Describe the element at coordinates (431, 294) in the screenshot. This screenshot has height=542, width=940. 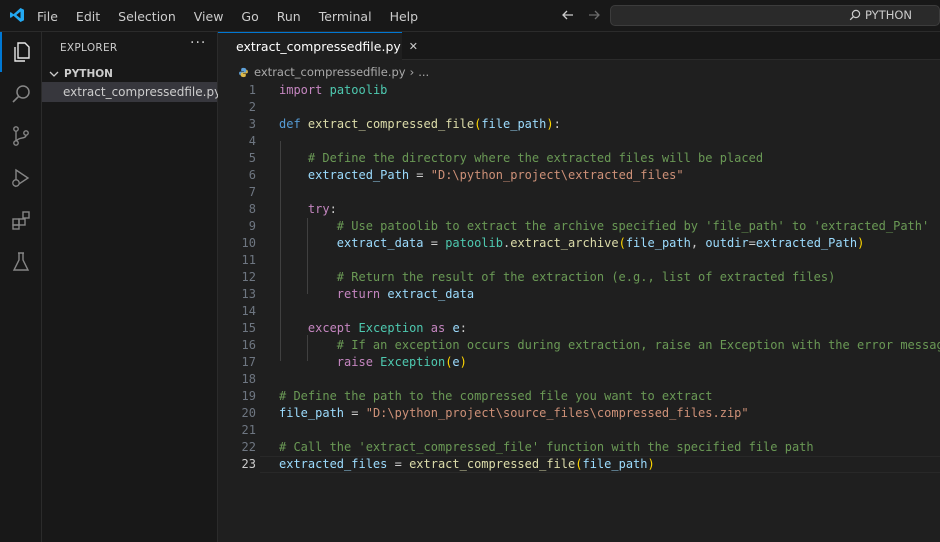
I see `code-token: extract_data` at that location.